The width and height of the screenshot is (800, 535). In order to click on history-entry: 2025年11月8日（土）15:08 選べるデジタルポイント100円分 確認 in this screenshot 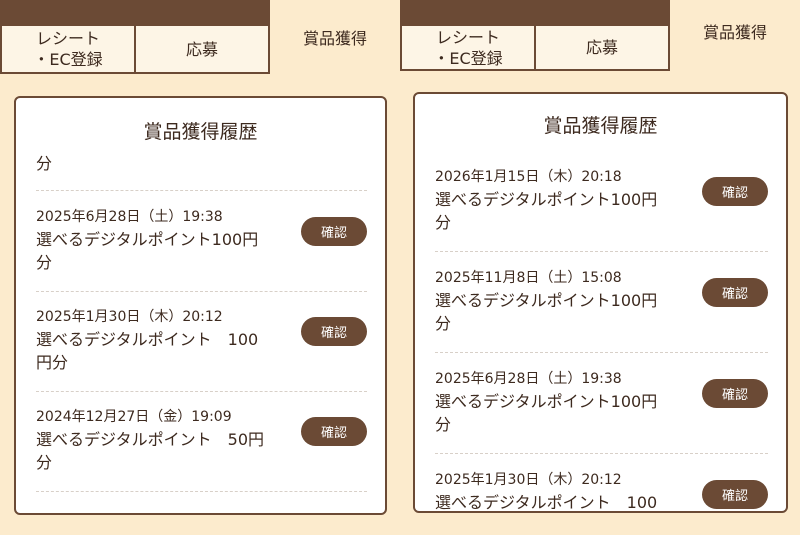, I will do `click(601, 309)`.